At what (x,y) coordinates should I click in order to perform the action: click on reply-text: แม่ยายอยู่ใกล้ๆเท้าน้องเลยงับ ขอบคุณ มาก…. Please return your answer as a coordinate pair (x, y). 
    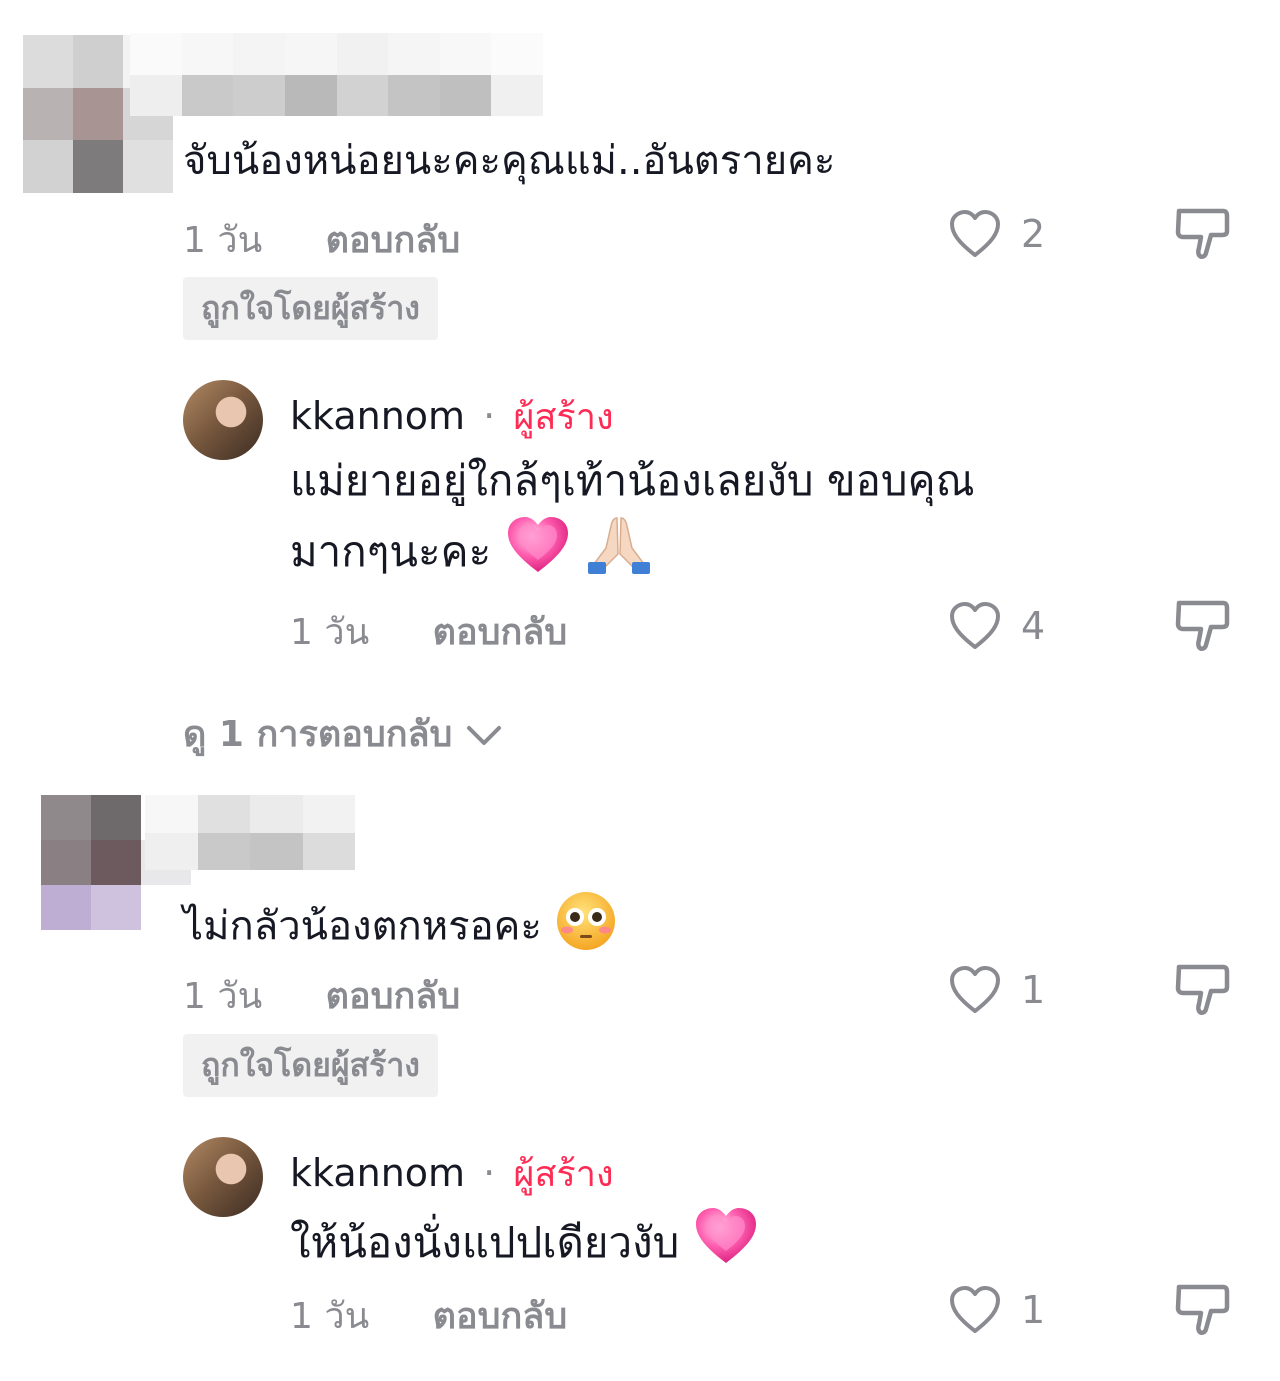
    Looking at the image, I should click on (730, 521).